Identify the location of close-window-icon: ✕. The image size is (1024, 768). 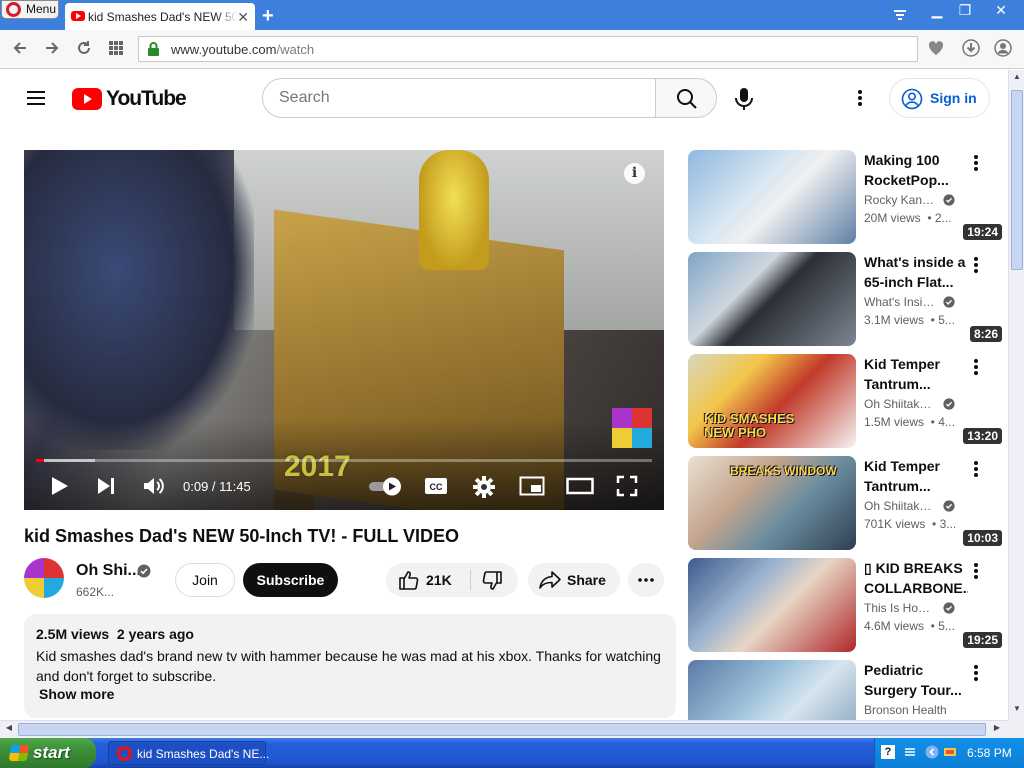
(1001, 11).